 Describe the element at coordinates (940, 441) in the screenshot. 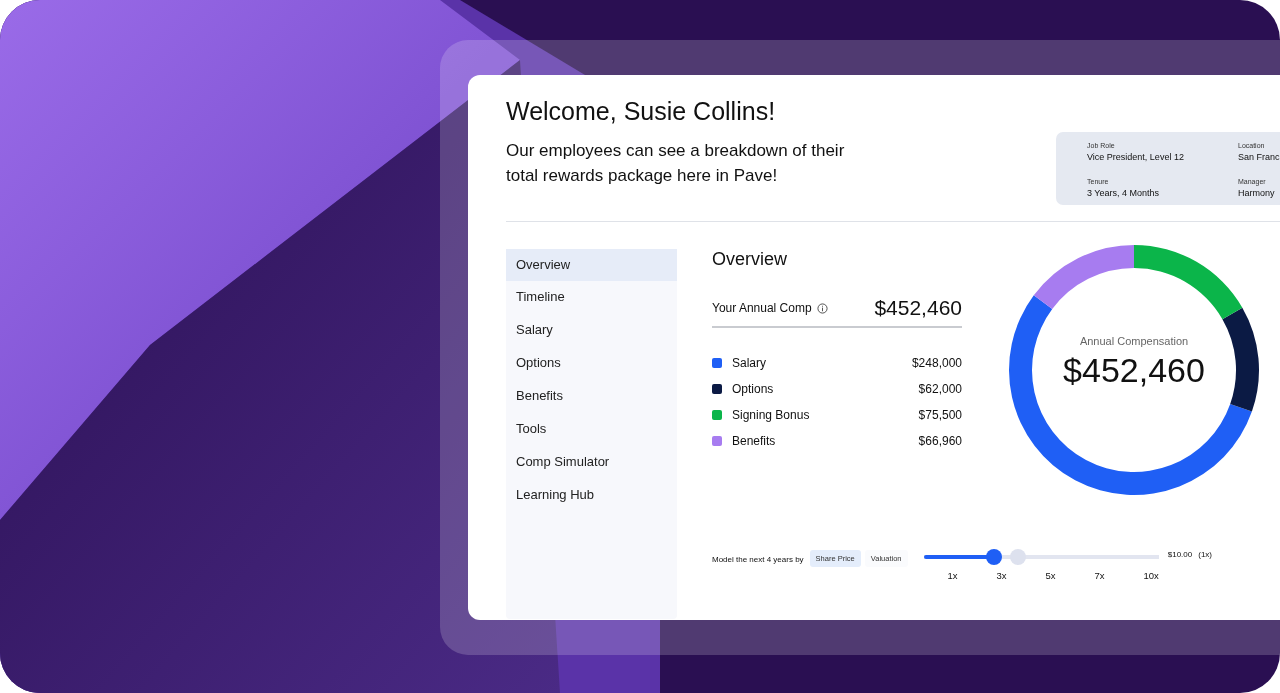

I see `legend-value: $66,960` at that location.